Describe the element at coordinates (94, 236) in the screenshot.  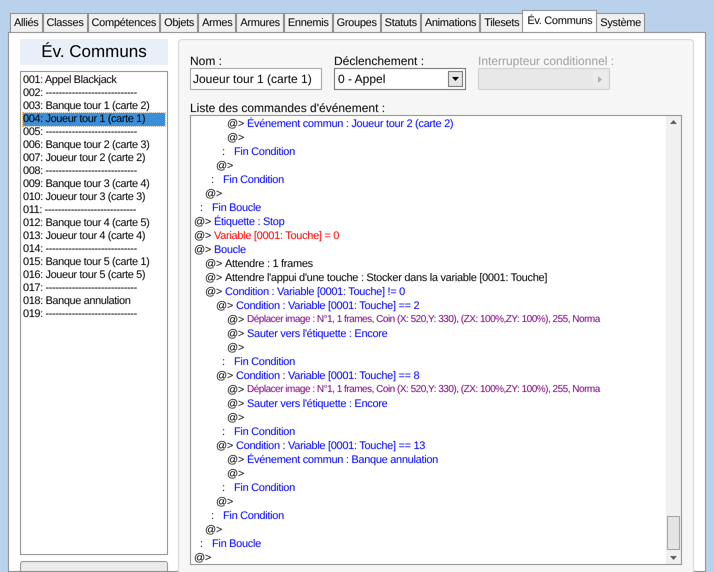
I see `event-item: 013: Joueur tour 4 (carte 4)` at that location.